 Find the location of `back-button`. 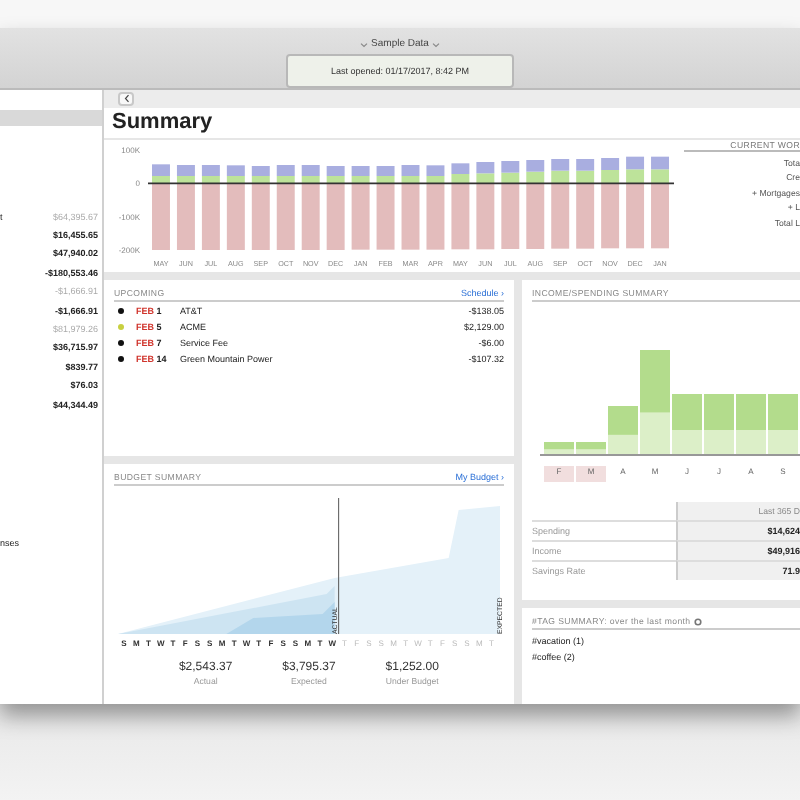

back-button is located at coordinates (126, 99).